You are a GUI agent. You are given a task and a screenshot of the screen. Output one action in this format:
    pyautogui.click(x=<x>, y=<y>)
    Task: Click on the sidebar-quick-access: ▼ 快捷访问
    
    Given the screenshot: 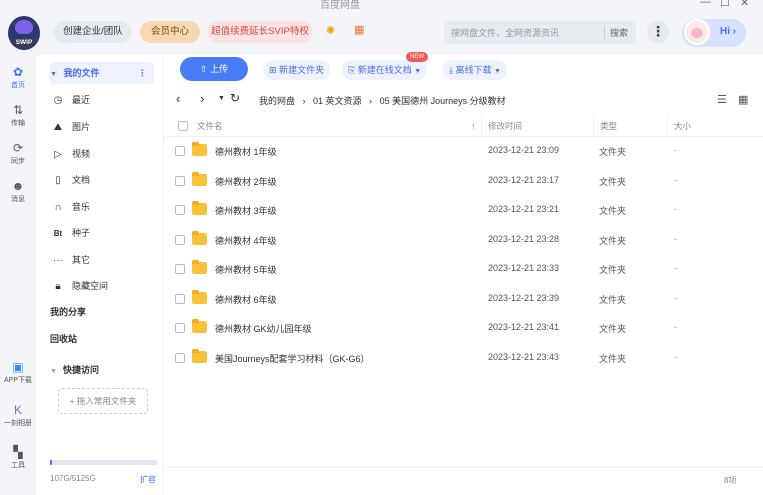 What is the action you would take?
    pyautogui.click(x=100, y=370)
    